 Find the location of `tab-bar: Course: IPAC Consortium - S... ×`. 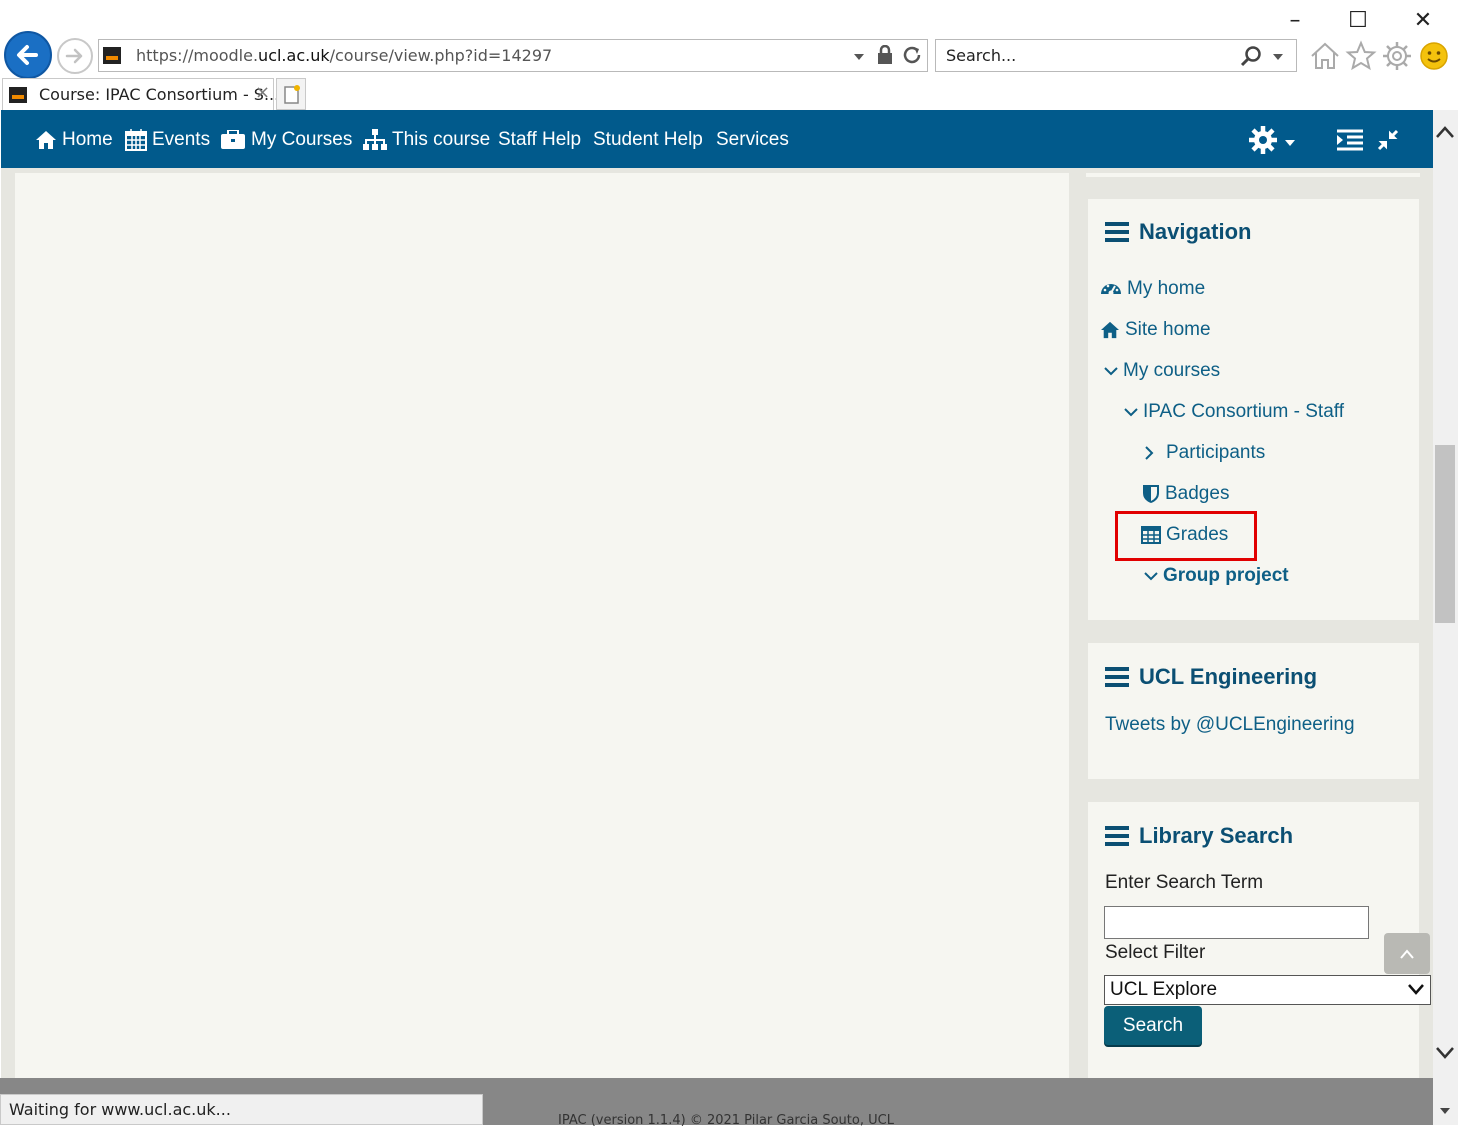

tab-bar: Course: IPAC Consortium - S... × is located at coordinates (729, 93).